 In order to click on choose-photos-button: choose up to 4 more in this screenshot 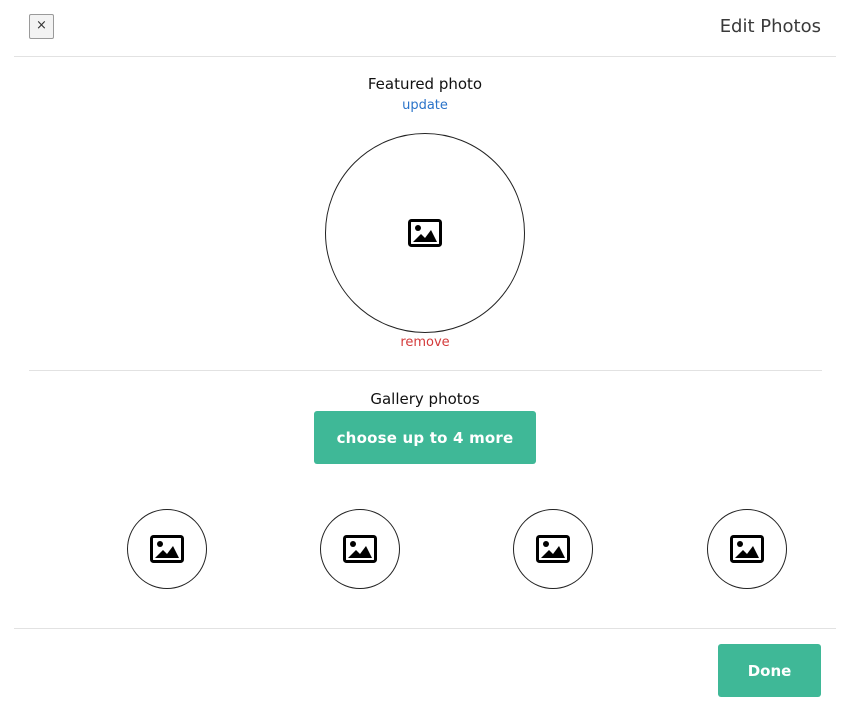, I will do `click(425, 437)`.